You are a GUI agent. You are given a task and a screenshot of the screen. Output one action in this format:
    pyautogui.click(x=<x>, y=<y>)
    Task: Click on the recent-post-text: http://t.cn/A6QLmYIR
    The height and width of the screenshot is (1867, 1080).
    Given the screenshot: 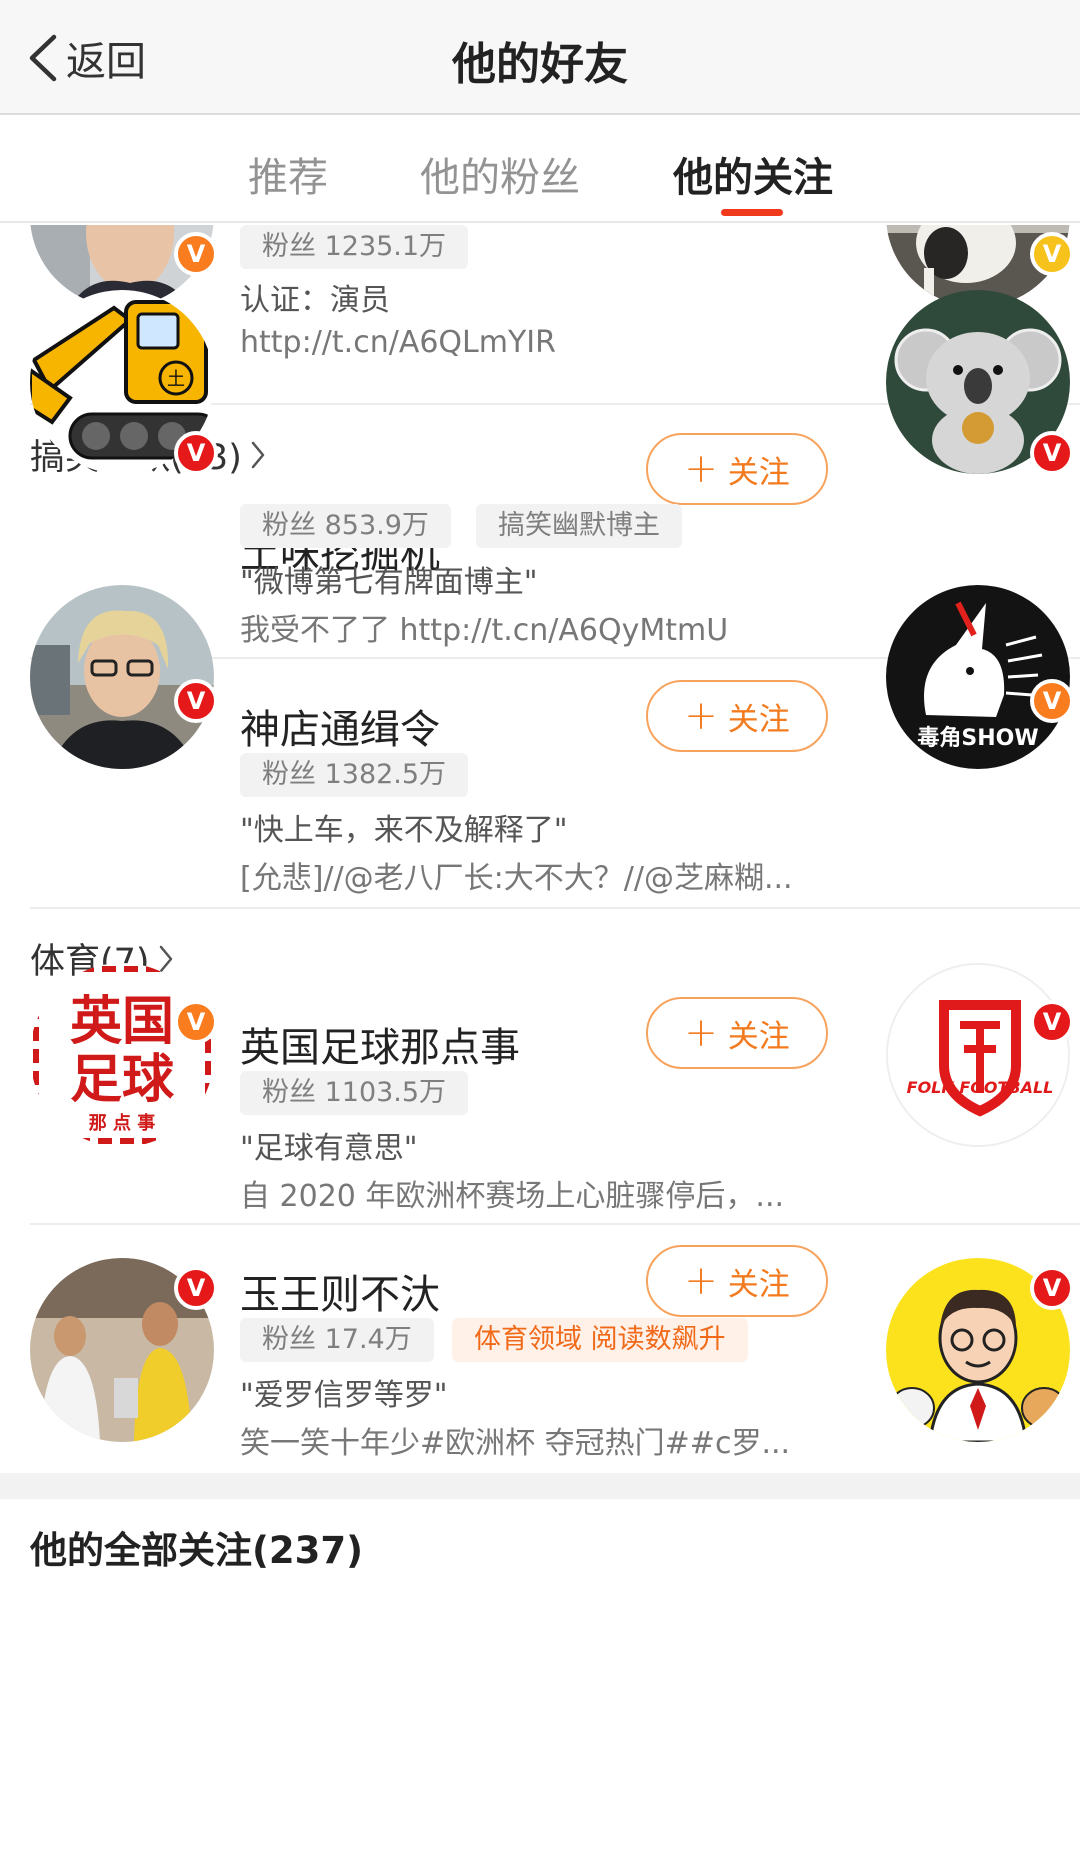 What is the action you would take?
    pyautogui.click(x=398, y=342)
    